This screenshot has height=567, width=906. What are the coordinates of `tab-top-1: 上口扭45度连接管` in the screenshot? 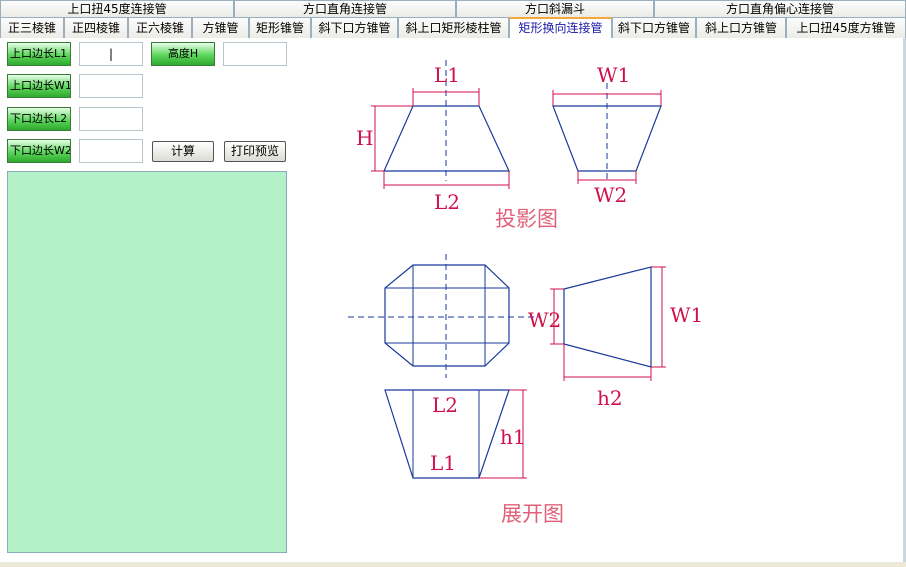 It's located at (117, 8).